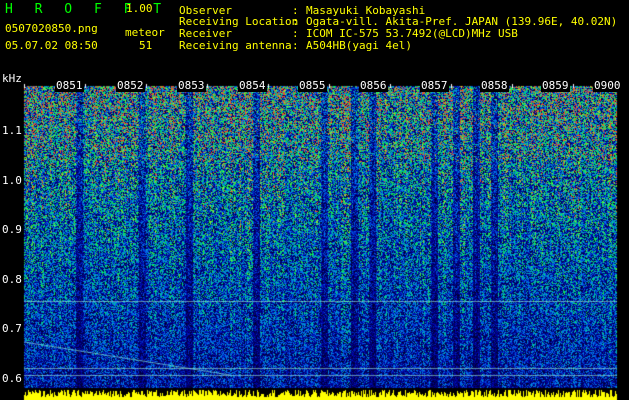 The width and height of the screenshot is (629, 400). Describe the element at coordinates (12, 130) in the screenshot. I see `y-tick-1-1: 1.1` at that location.